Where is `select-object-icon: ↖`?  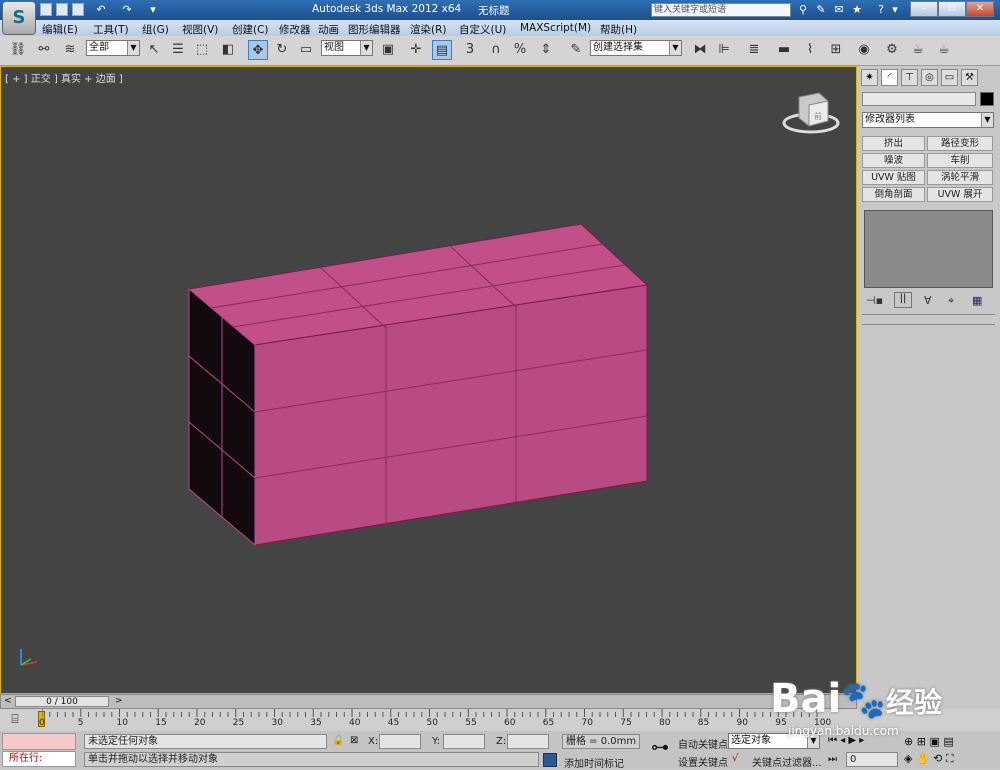
select-object-icon: ↖ is located at coordinates (154, 50).